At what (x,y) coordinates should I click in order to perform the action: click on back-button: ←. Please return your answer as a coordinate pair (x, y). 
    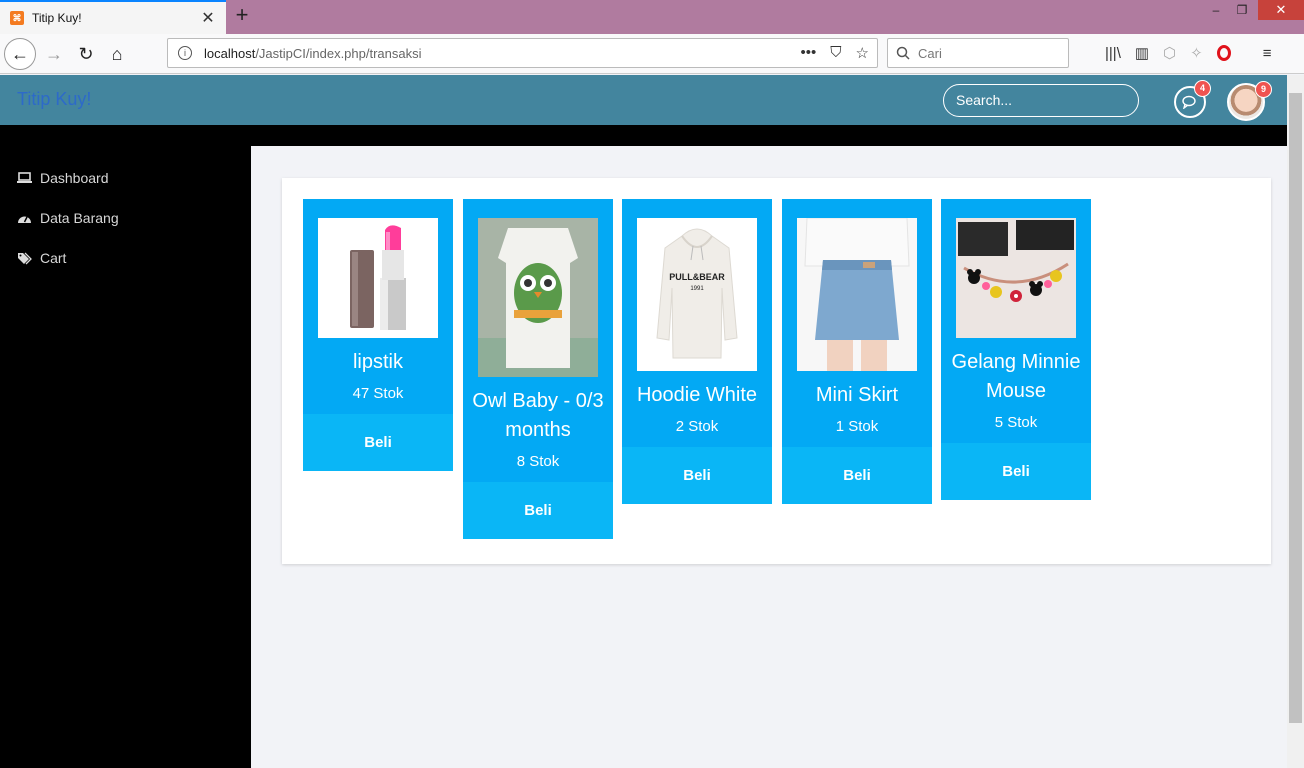
    Looking at the image, I should click on (20, 54).